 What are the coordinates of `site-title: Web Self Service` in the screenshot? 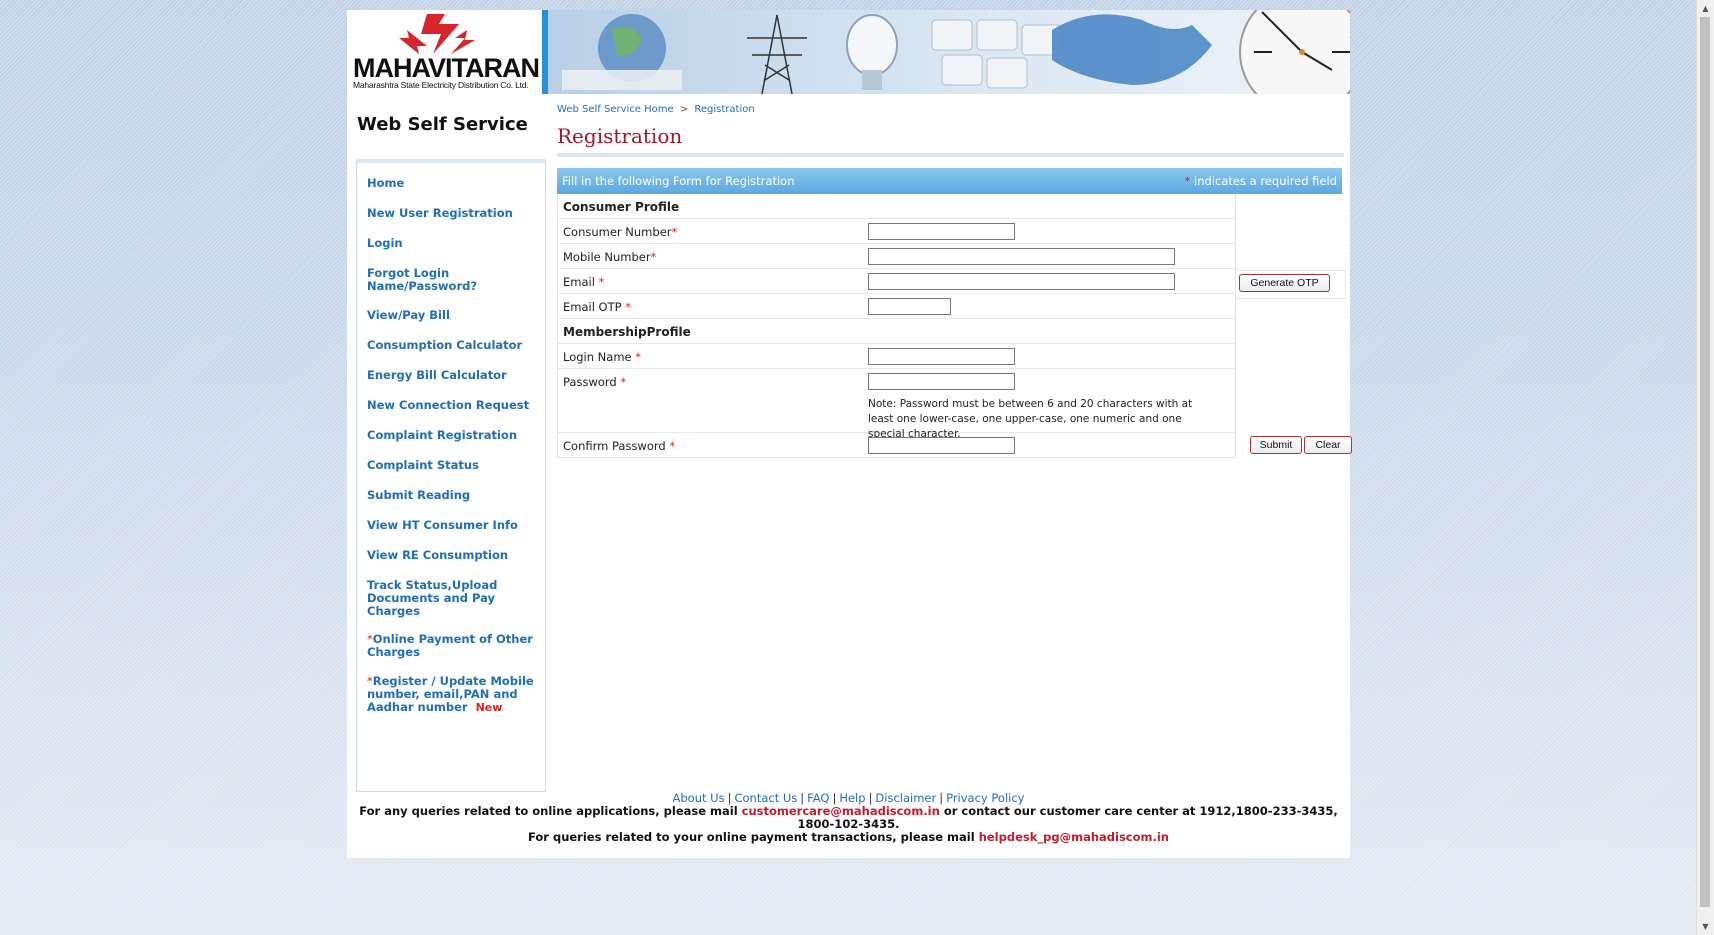 It's located at (442, 124).